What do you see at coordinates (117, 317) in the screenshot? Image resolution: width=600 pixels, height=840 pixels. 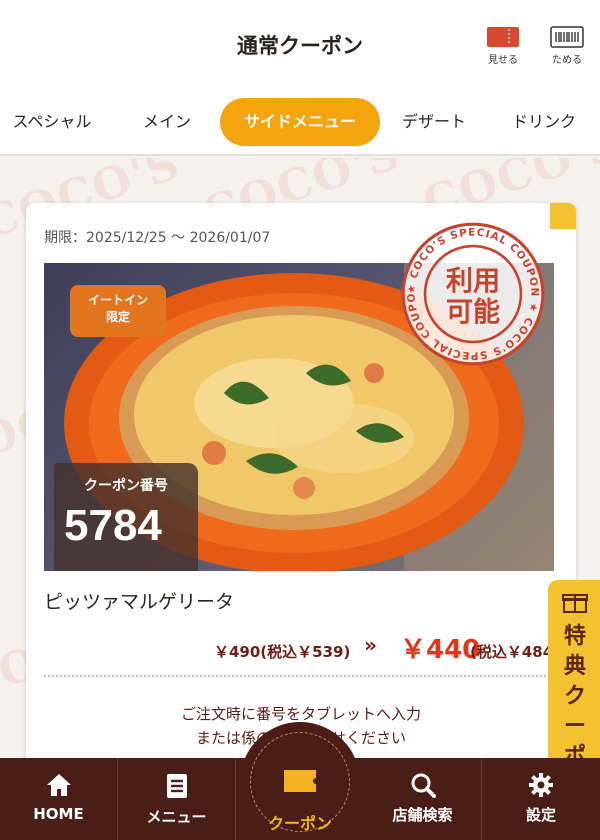 I see `limited-label: 限定` at bounding box center [117, 317].